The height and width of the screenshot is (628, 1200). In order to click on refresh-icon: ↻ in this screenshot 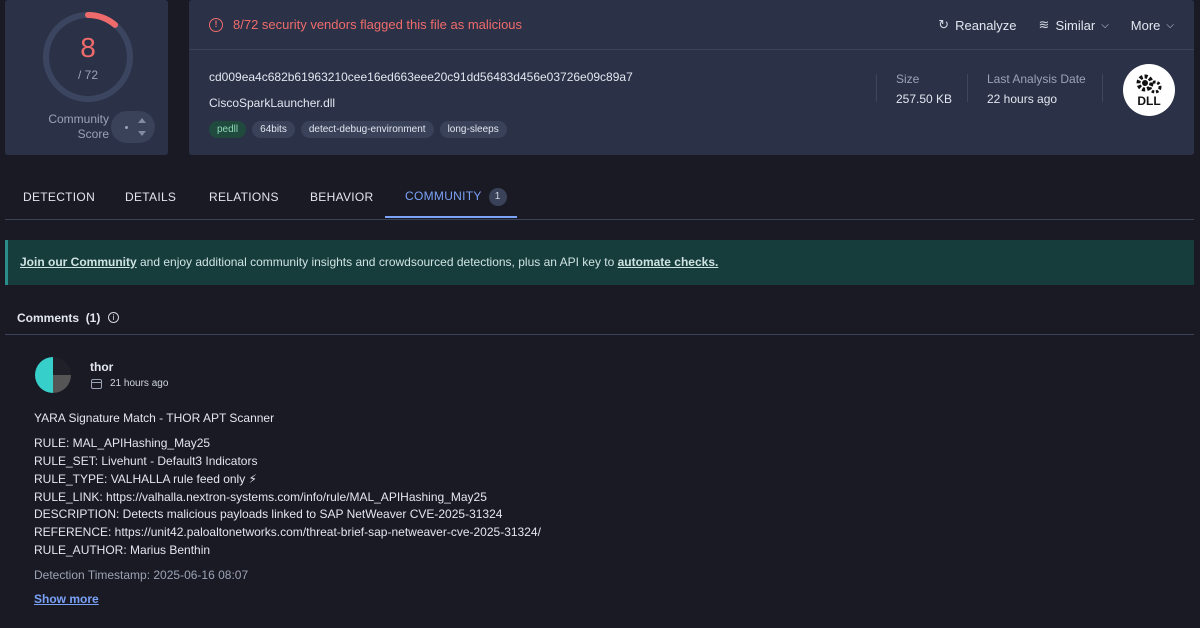, I will do `click(944, 24)`.